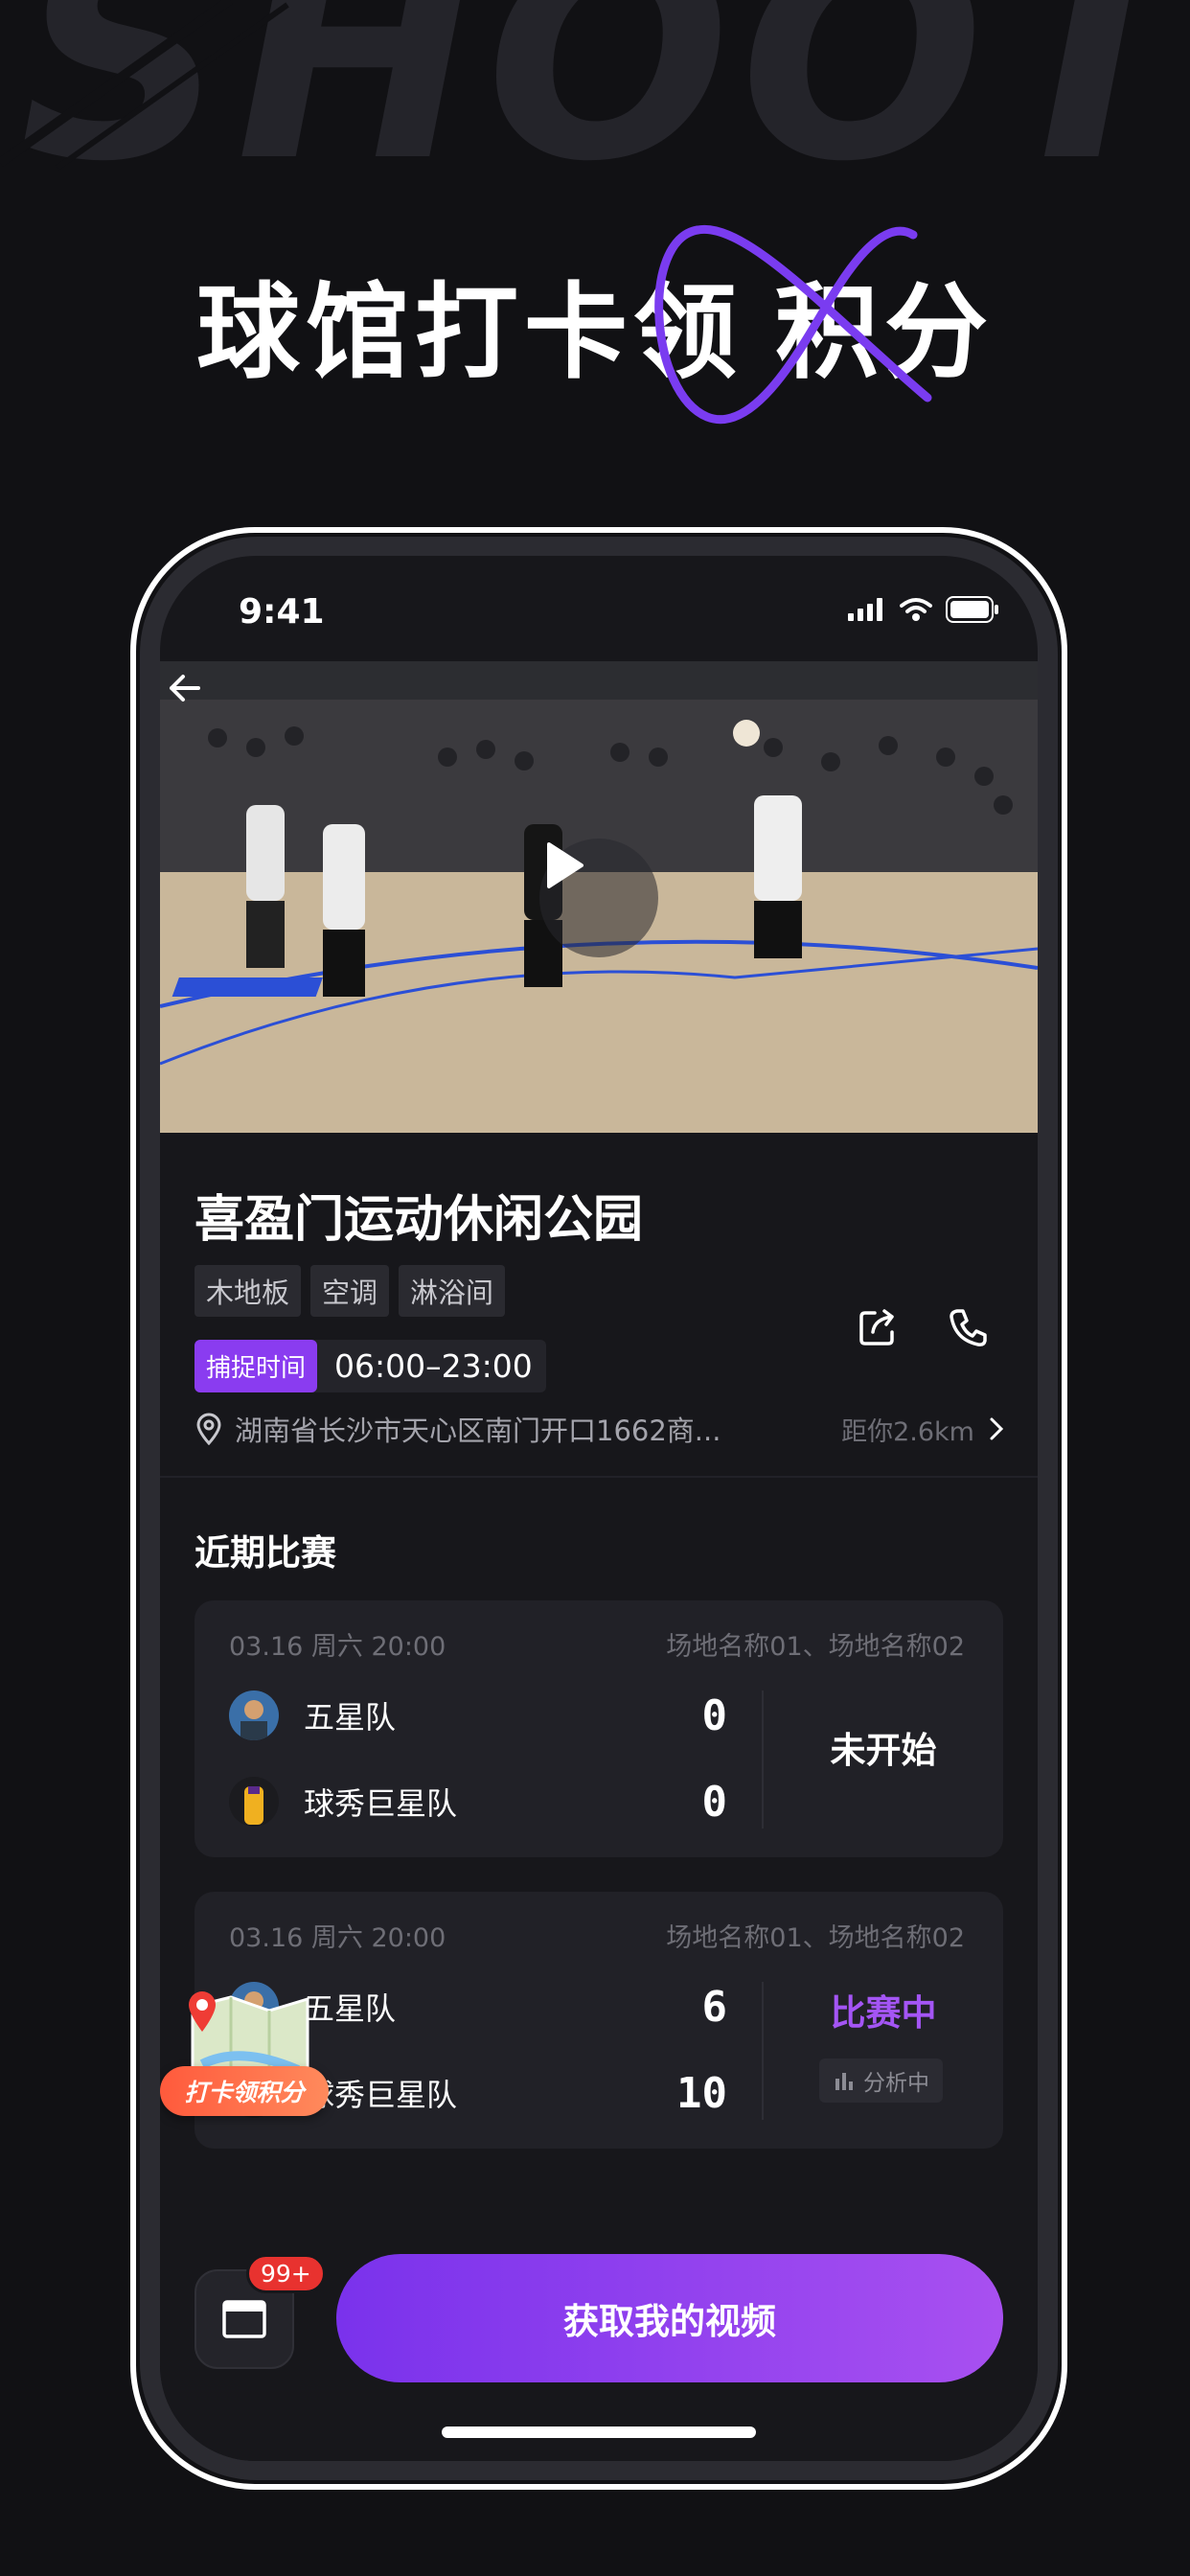  I want to click on bar-chart-icon, so click(844, 2081).